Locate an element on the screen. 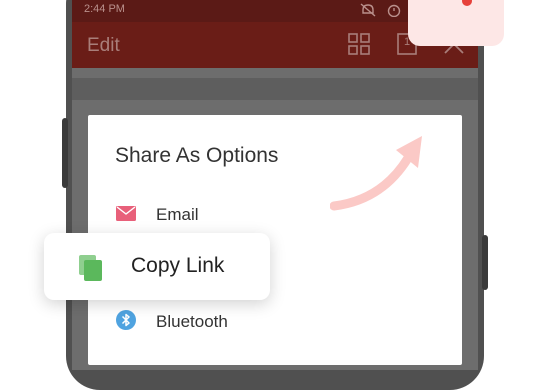 This screenshot has height=390, width=550. app-bar-title: Edit is located at coordinates (103, 45).